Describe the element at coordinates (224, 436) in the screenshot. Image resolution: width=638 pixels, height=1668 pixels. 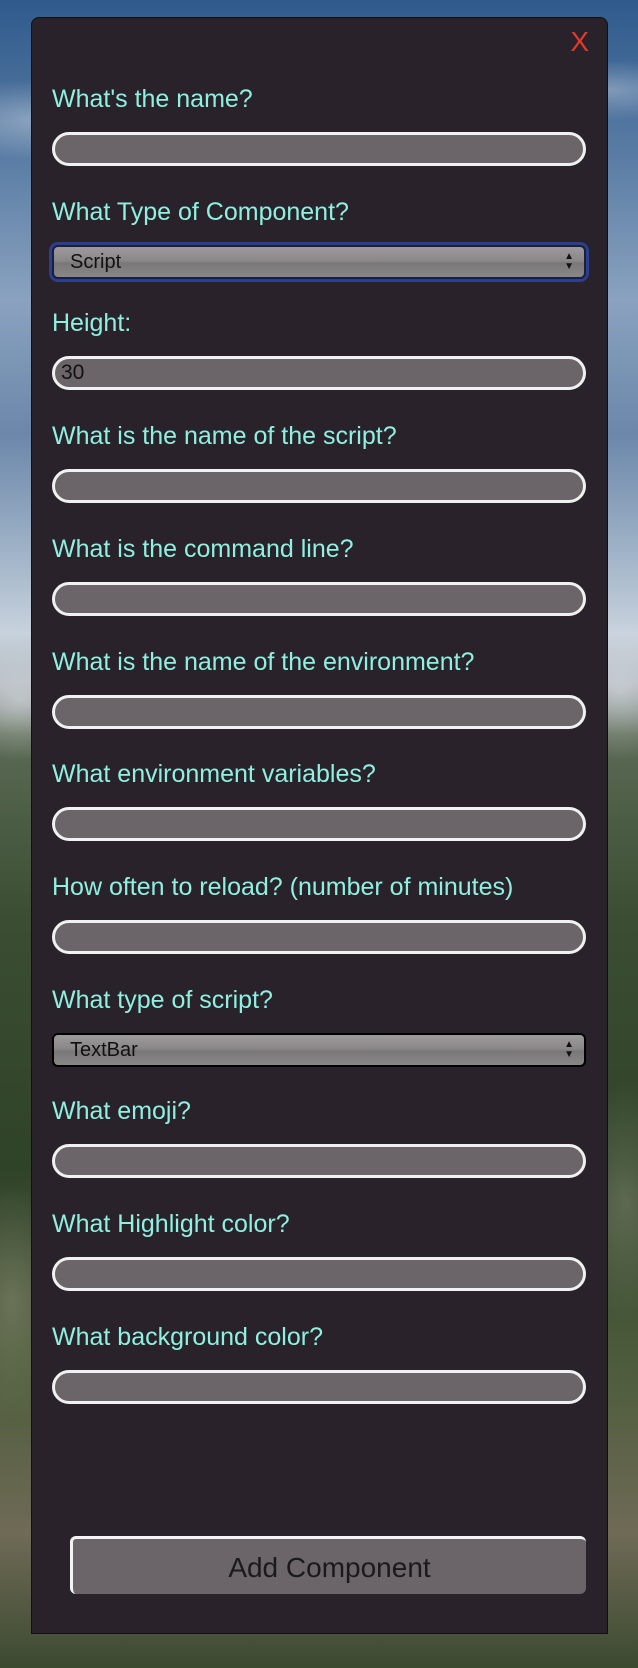
I see `script-name-label: What is the name of the script?` at that location.